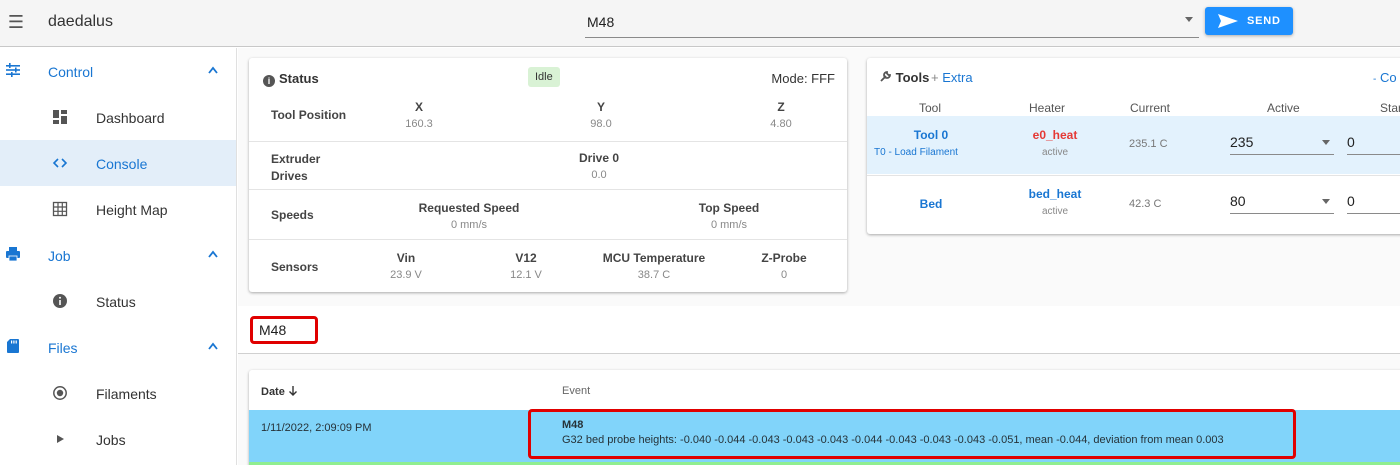  What do you see at coordinates (601, 124) in the screenshot?
I see `col-value: 98.0` at bounding box center [601, 124].